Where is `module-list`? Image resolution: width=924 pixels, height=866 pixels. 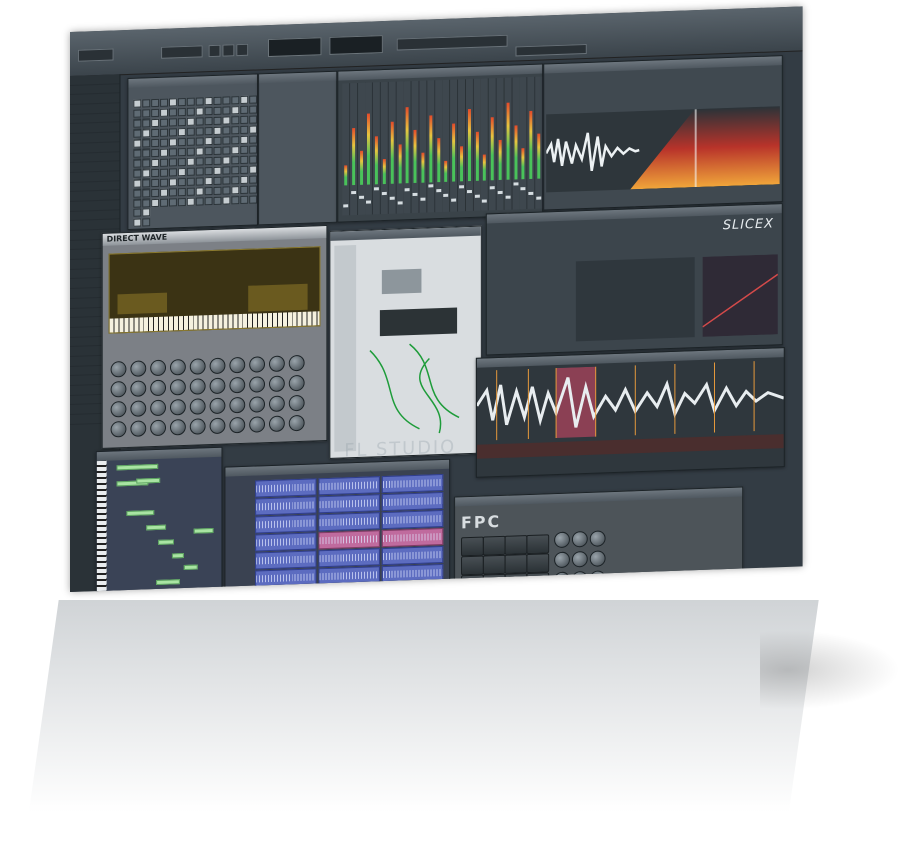
module-list is located at coordinates (345, 348).